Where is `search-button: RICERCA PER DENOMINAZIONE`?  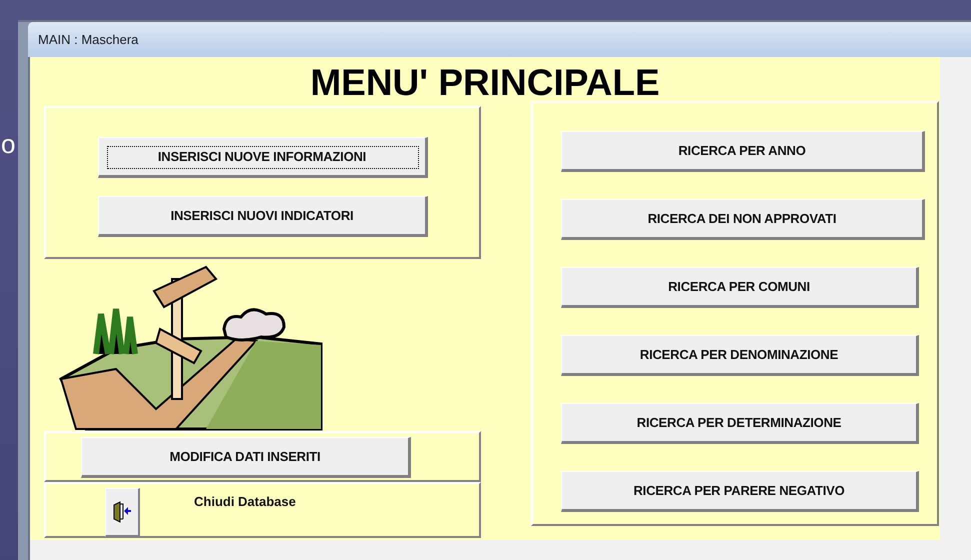 search-button: RICERCA PER DENOMINAZIONE is located at coordinates (740, 355).